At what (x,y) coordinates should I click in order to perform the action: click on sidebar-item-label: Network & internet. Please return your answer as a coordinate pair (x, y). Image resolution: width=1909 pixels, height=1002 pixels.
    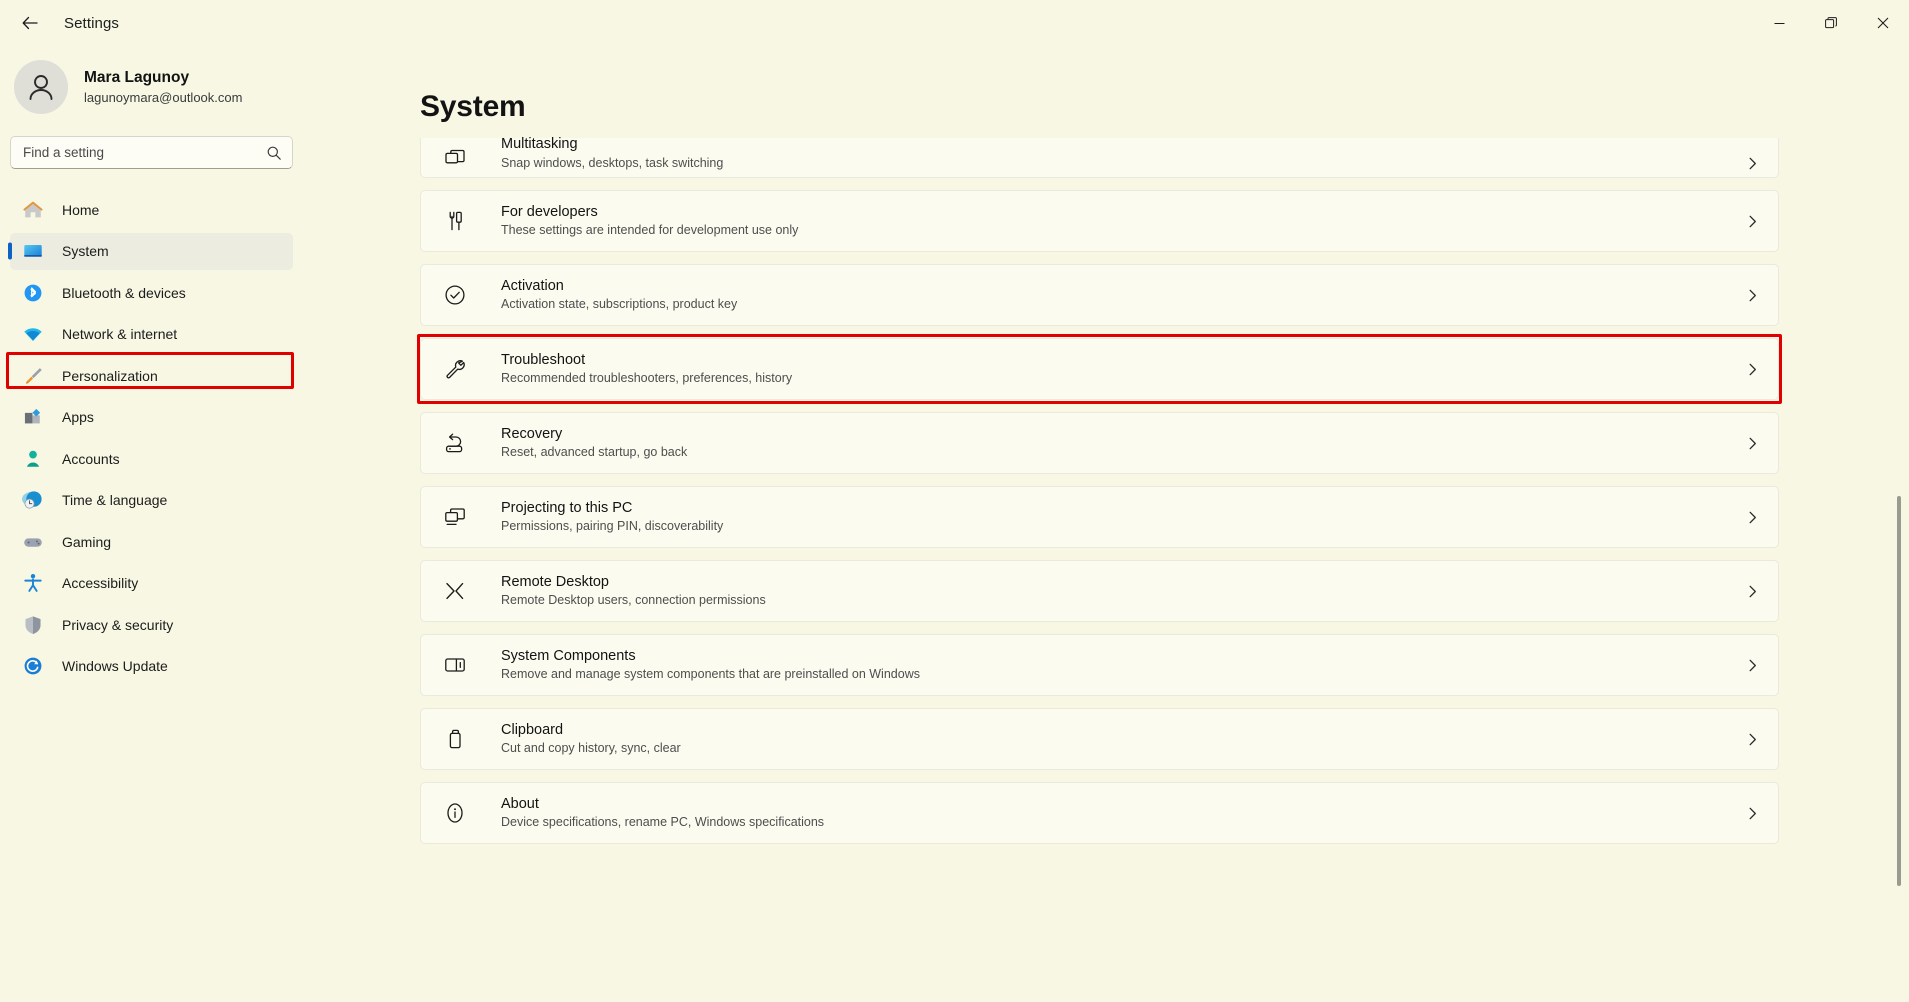
    Looking at the image, I should click on (120, 334).